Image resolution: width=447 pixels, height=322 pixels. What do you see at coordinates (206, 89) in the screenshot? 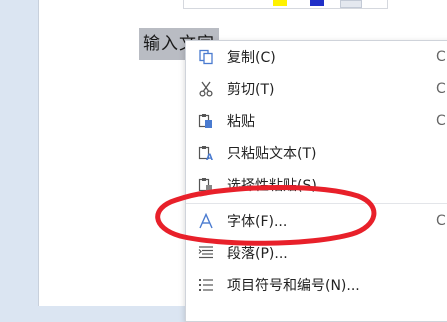
I see `scissors-icon` at bounding box center [206, 89].